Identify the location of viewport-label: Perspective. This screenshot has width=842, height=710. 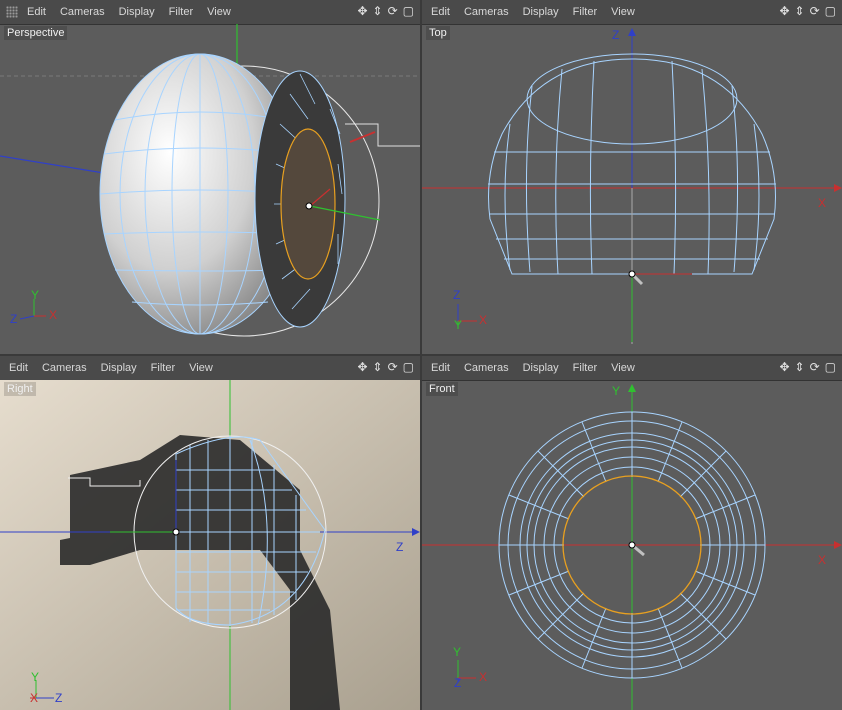
(36, 33).